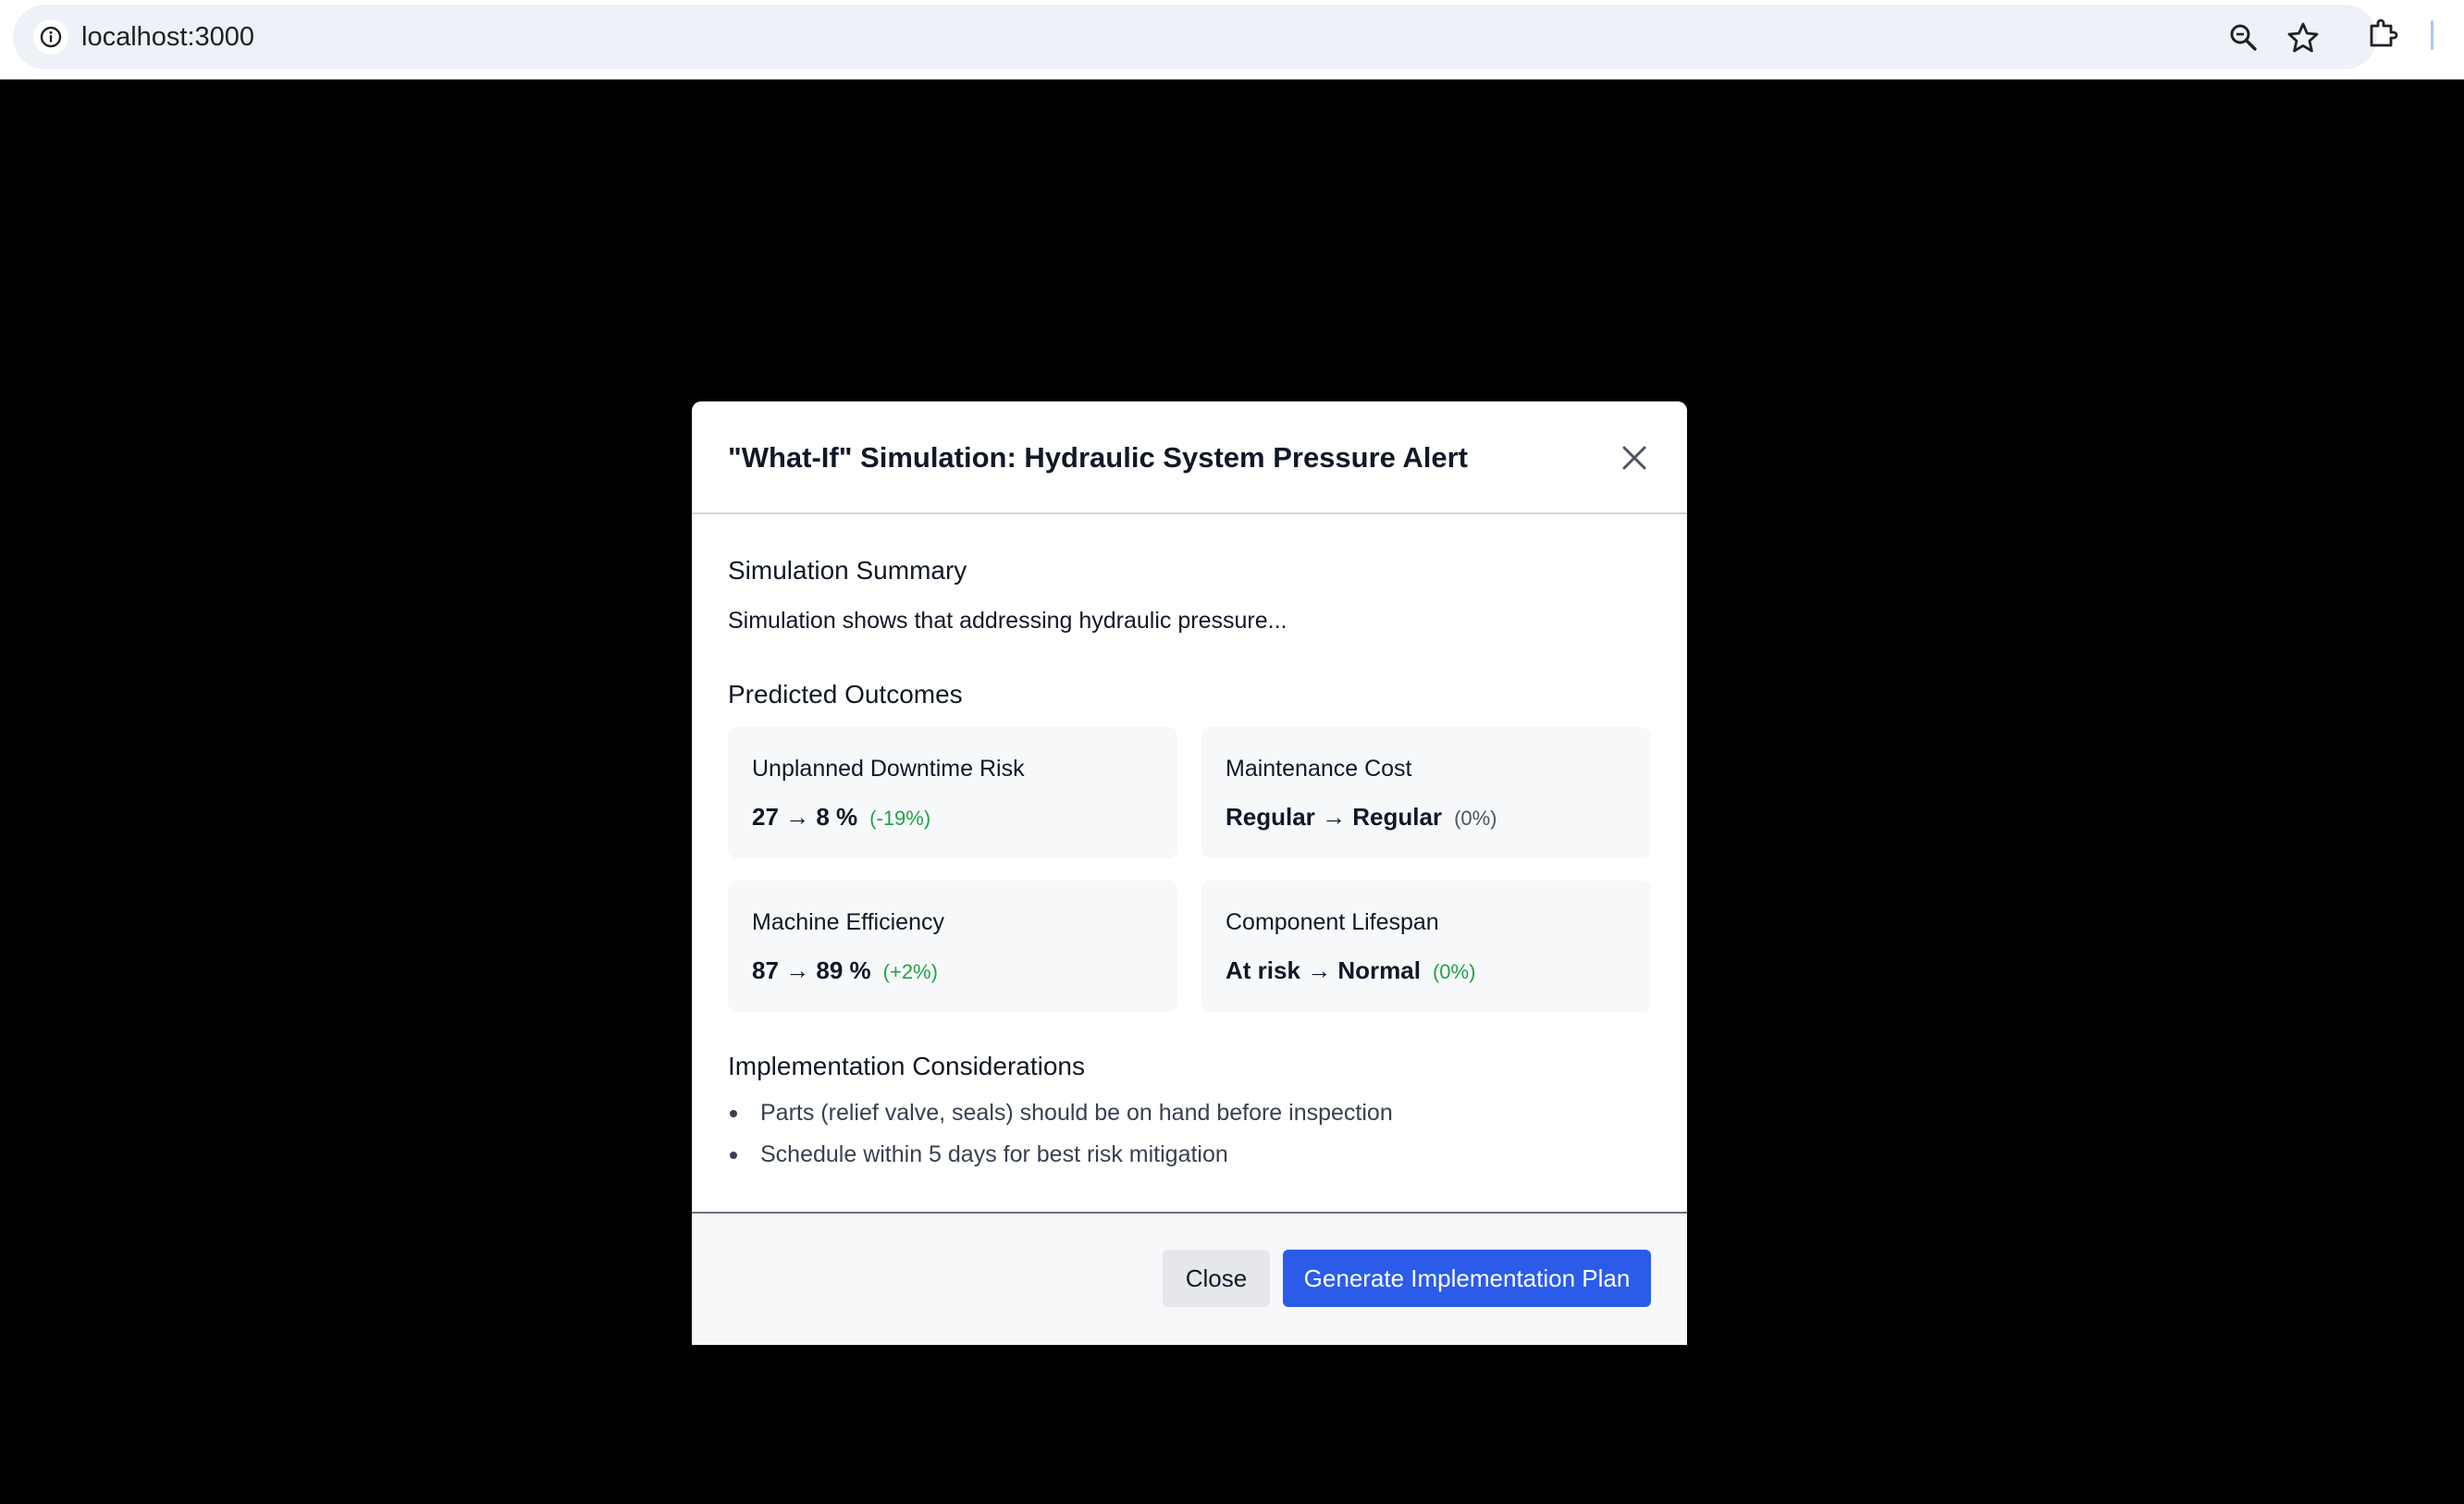  I want to click on outcome-change: (-19%), so click(900, 818).